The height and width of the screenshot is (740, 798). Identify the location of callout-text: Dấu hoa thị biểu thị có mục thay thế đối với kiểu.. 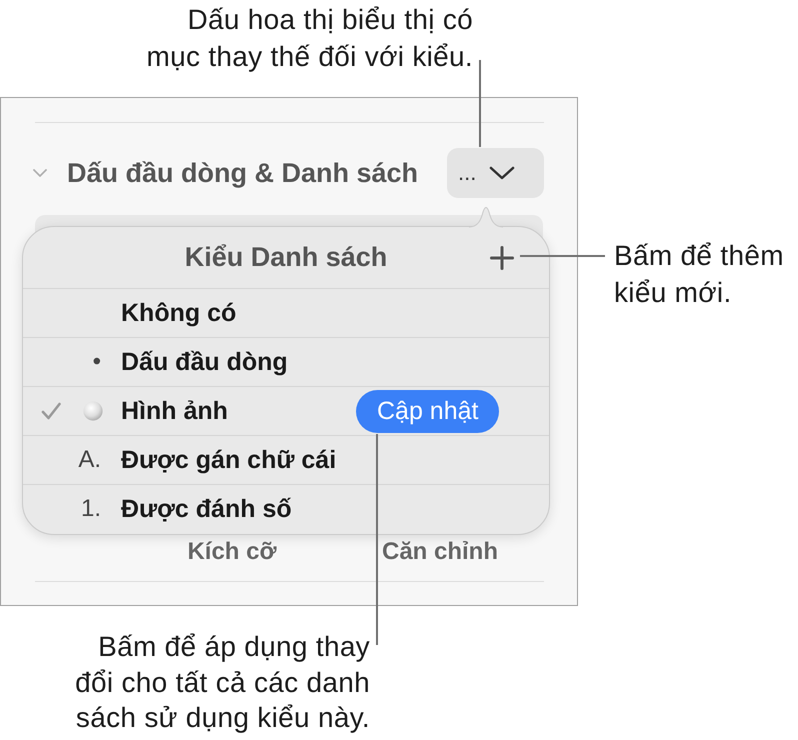
(309, 38).